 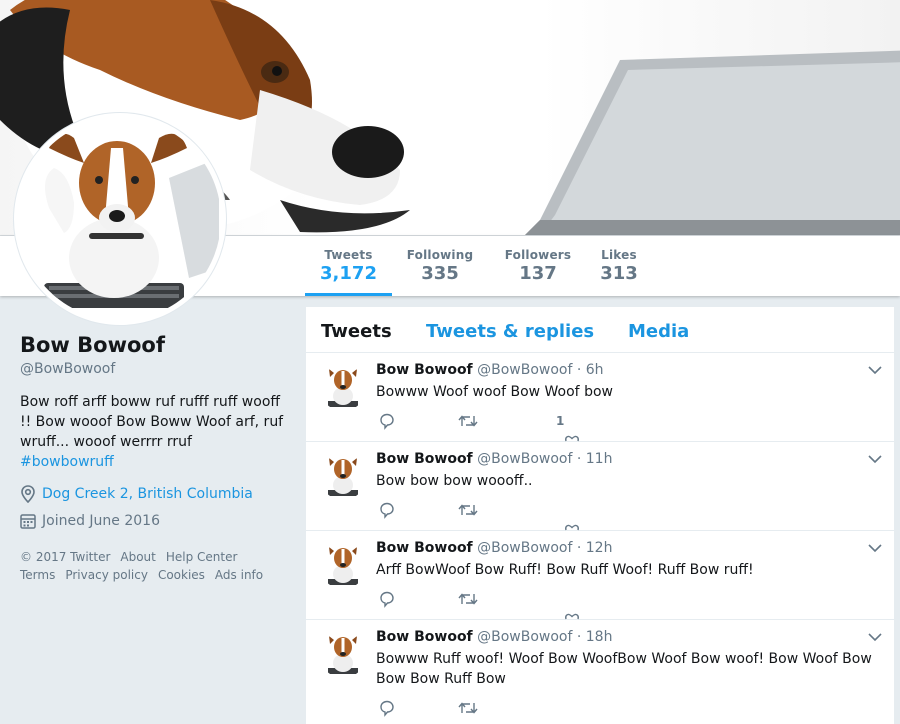 What do you see at coordinates (510, 331) in the screenshot?
I see `tab-tweets-replies: Tweets & replies` at bounding box center [510, 331].